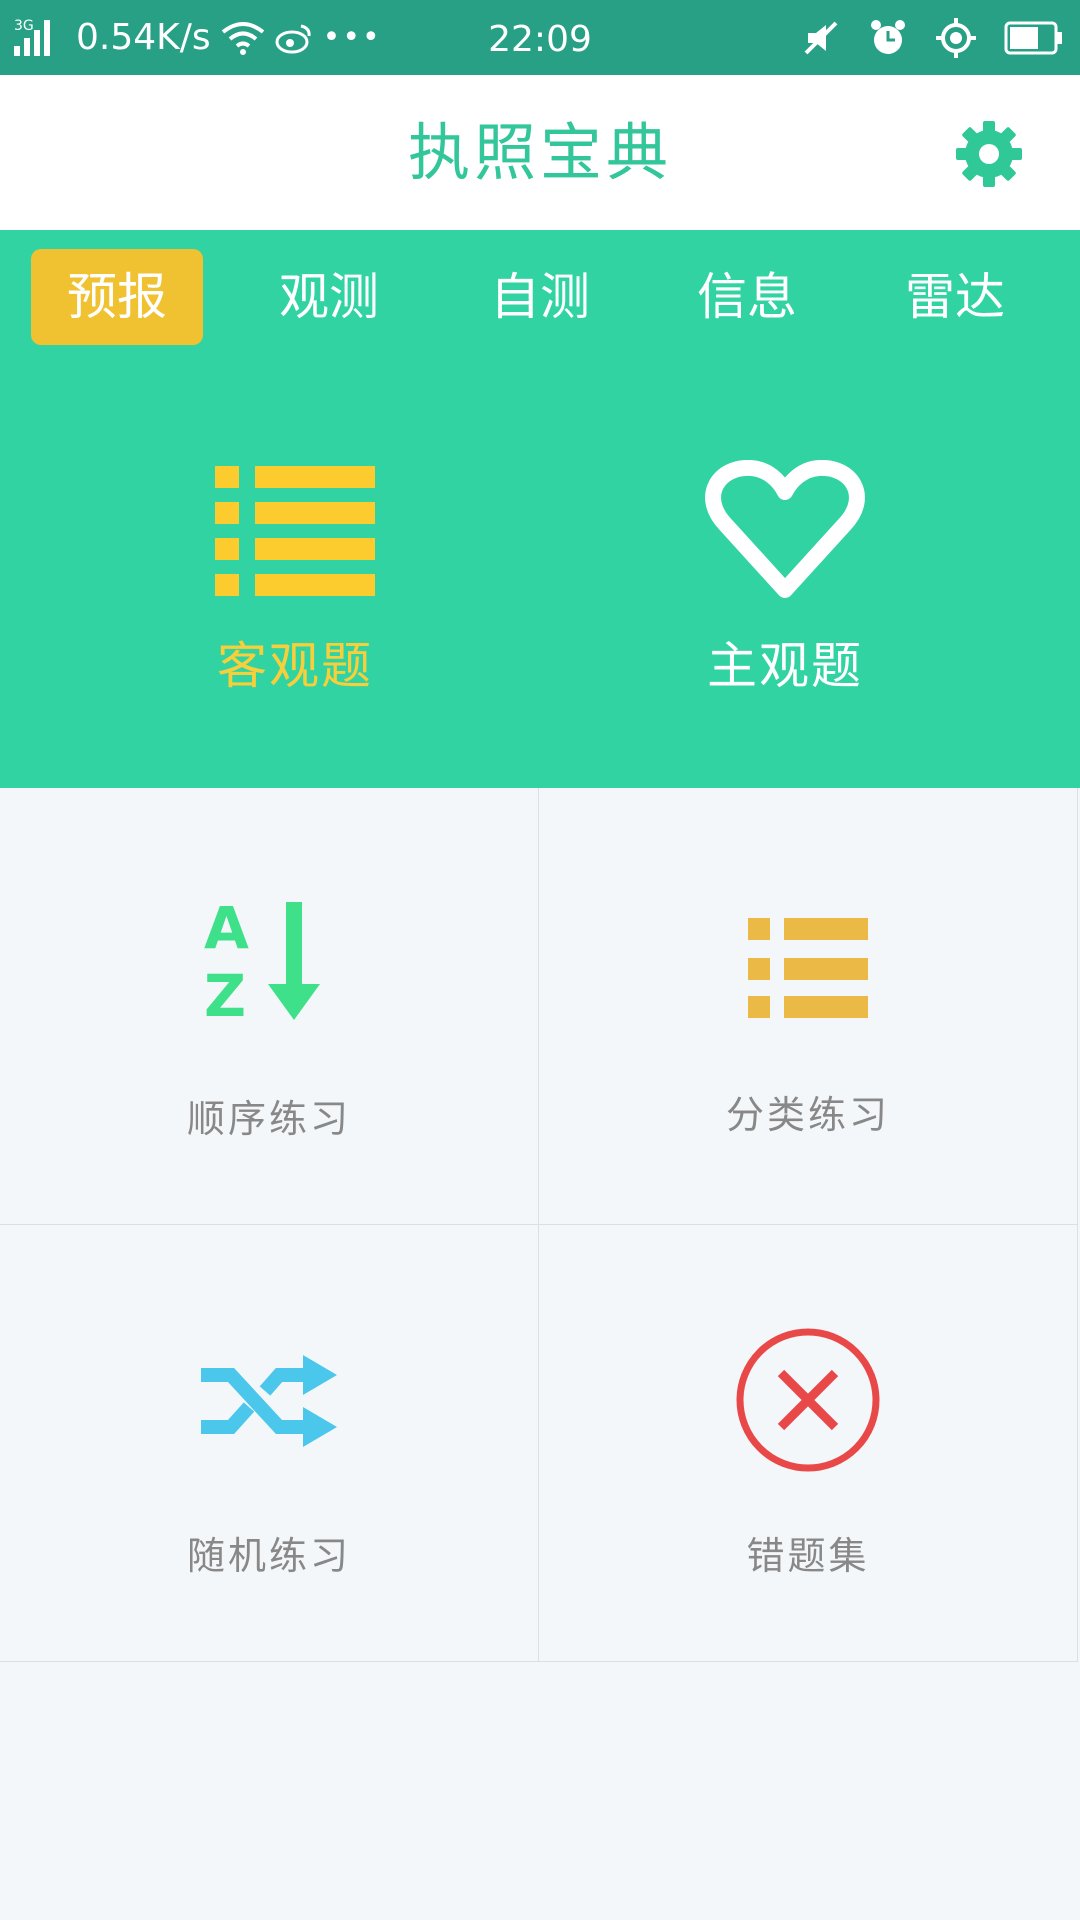 This screenshot has width=1080, height=1920. I want to click on wrong-questions-button: 错题集, so click(808, 1443).